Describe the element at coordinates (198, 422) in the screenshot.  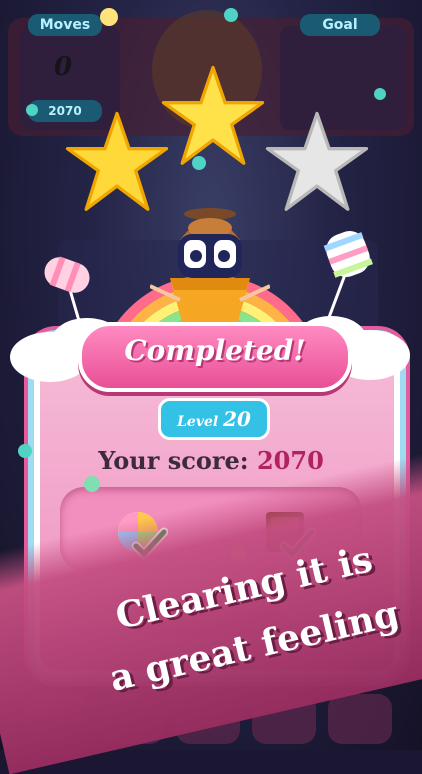
I see `level-label: Level` at that location.